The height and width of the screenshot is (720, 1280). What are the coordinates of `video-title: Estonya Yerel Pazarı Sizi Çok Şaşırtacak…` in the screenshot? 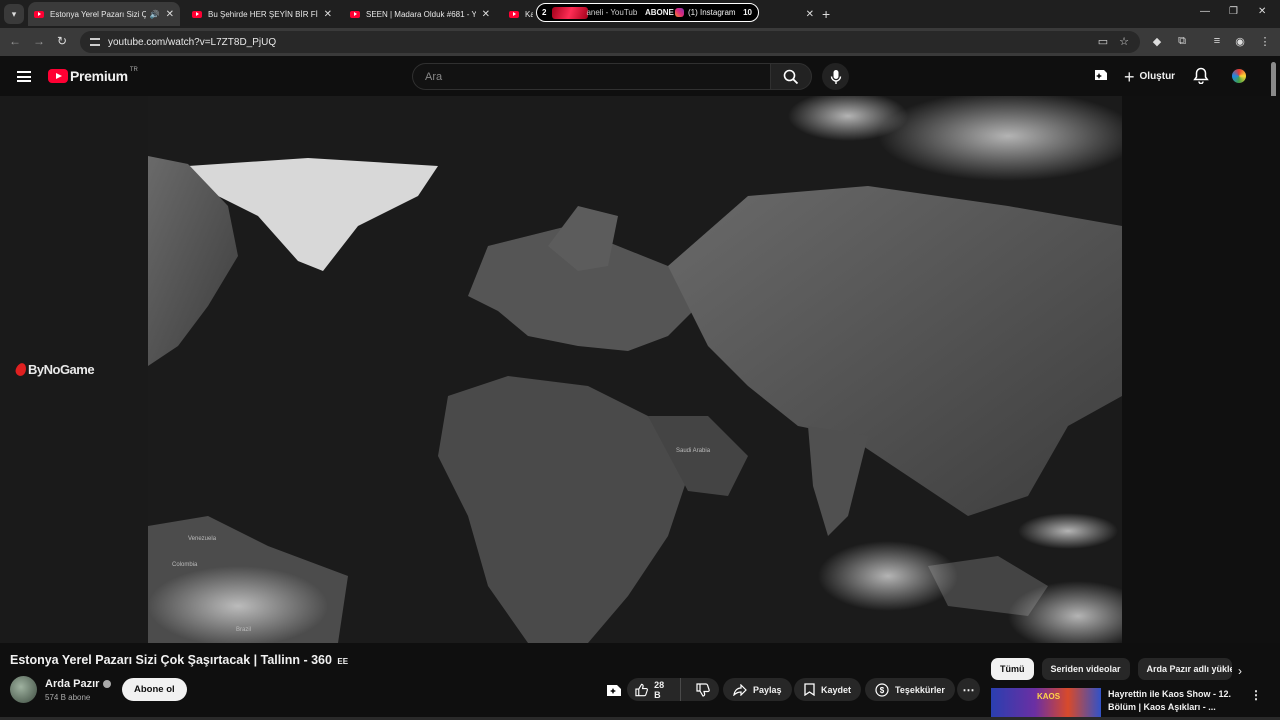 It's located at (179, 660).